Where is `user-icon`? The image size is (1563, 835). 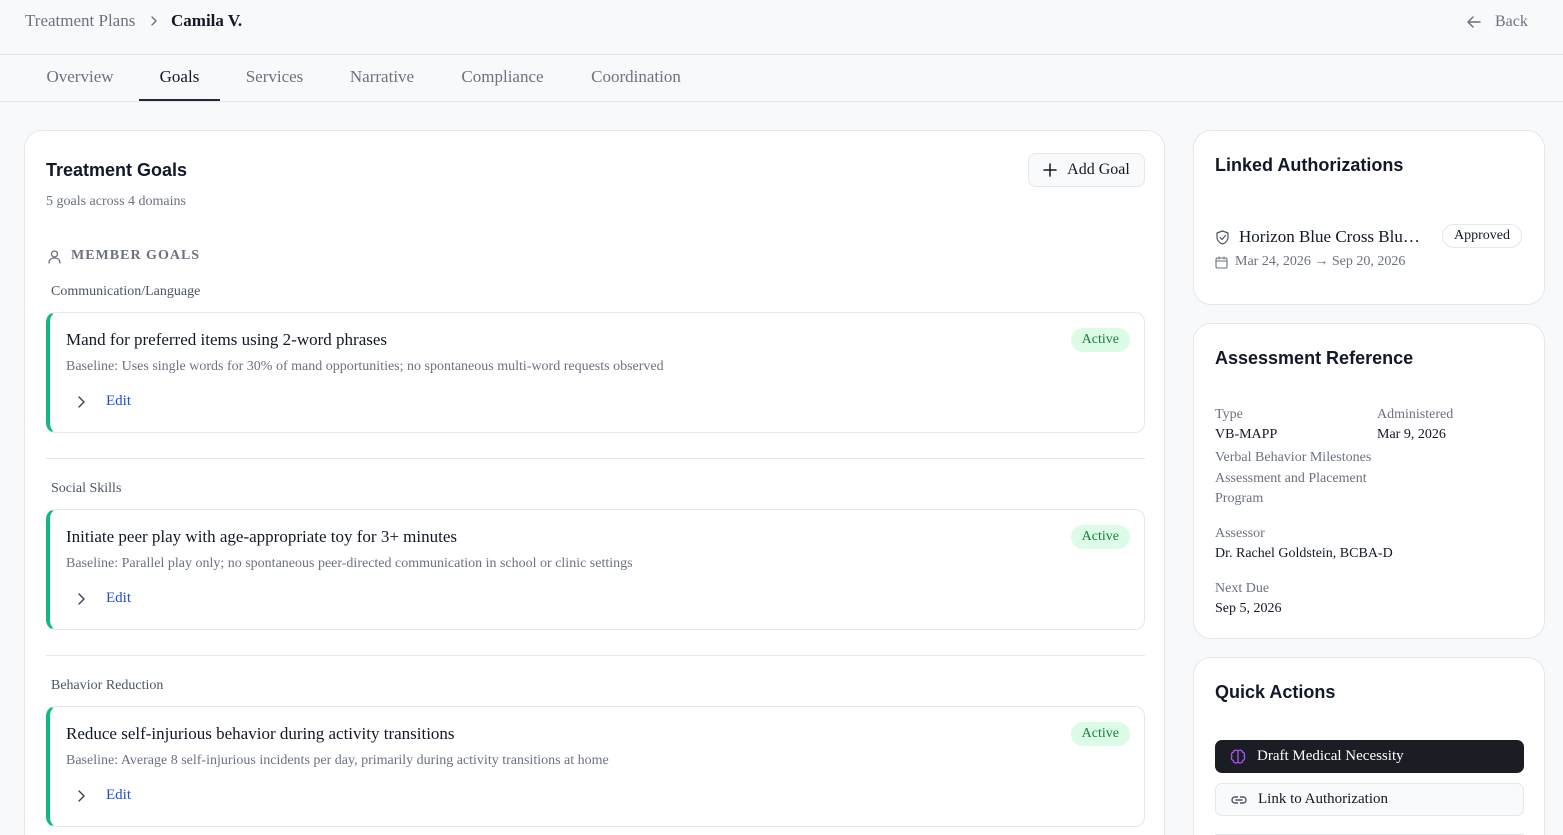 user-icon is located at coordinates (54, 256).